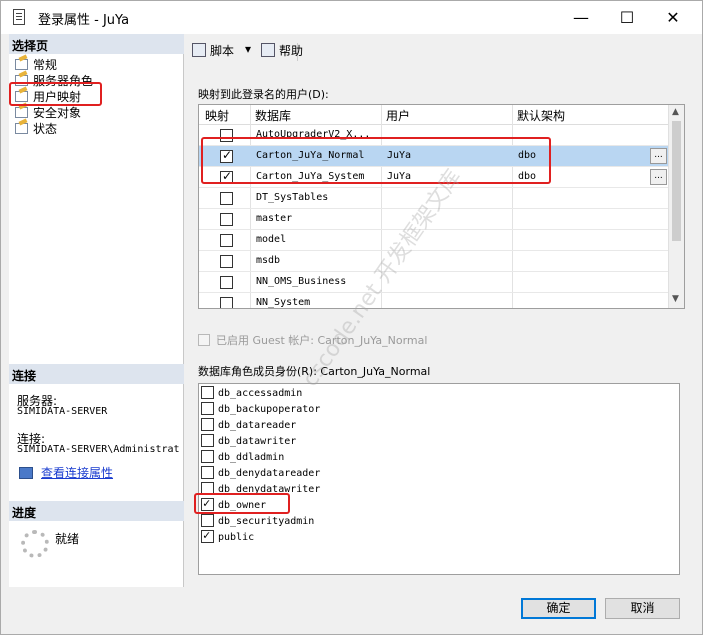 This screenshot has height=635, width=703. I want to click on database-cell: NN_System, so click(283, 302).